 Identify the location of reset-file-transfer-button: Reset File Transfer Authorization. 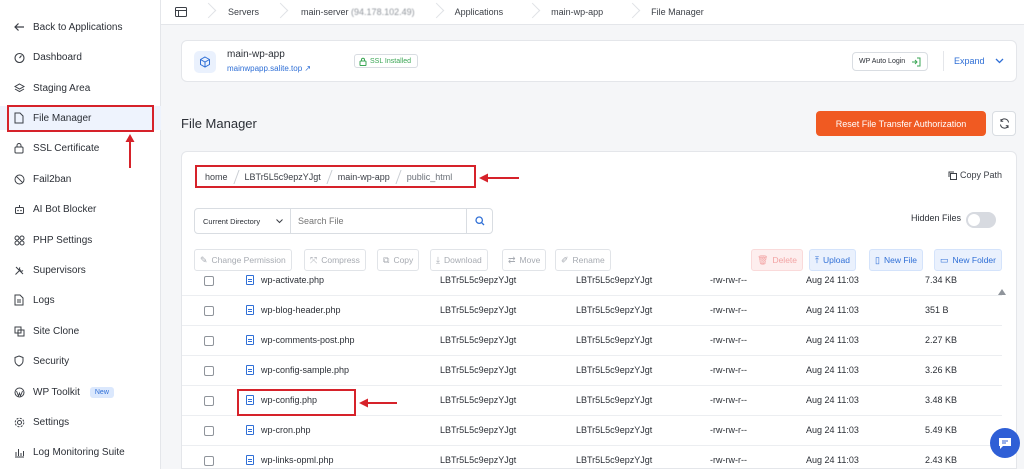
(901, 123).